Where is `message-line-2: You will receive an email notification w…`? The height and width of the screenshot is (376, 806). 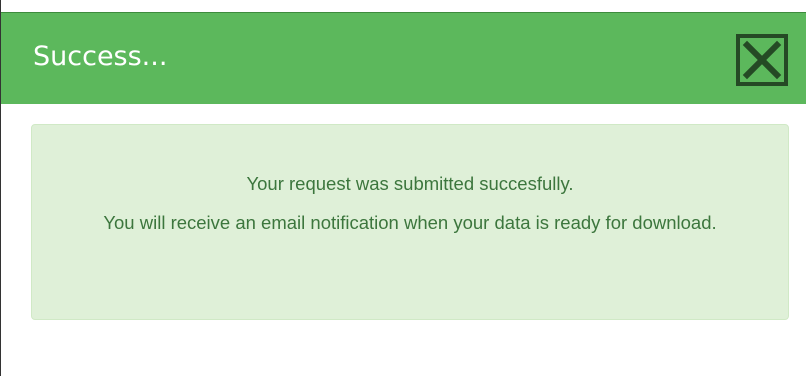 message-line-2: You will receive an email notification w… is located at coordinates (410, 222).